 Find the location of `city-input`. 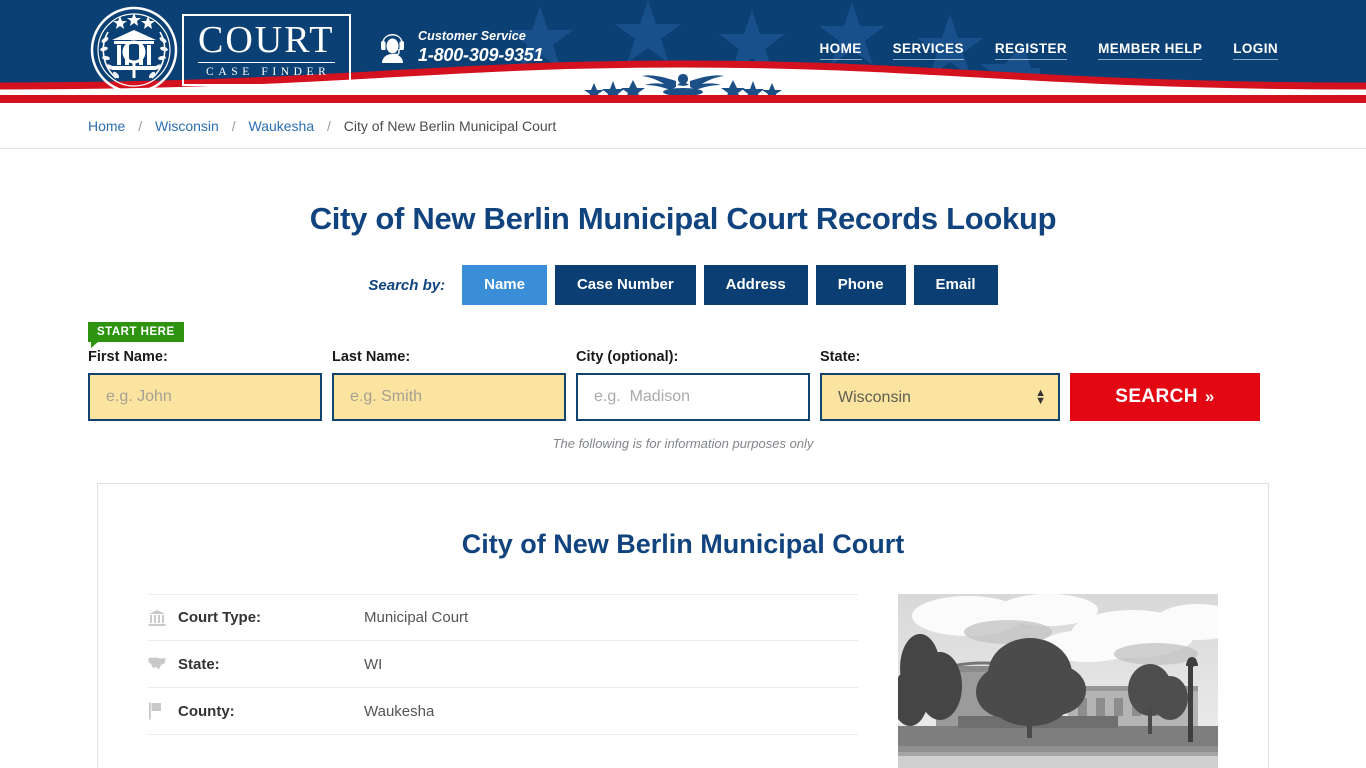

city-input is located at coordinates (693, 397).